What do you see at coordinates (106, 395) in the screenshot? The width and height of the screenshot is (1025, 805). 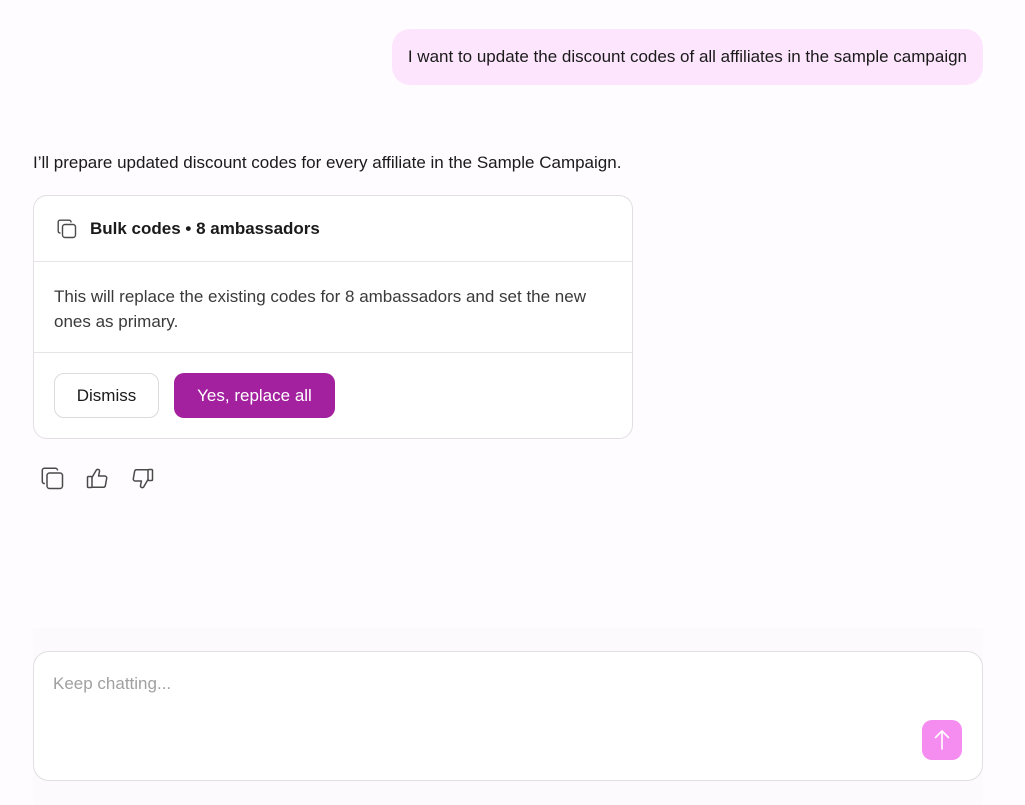 I see `dismiss-button: Dismiss` at bounding box center [106, 395].